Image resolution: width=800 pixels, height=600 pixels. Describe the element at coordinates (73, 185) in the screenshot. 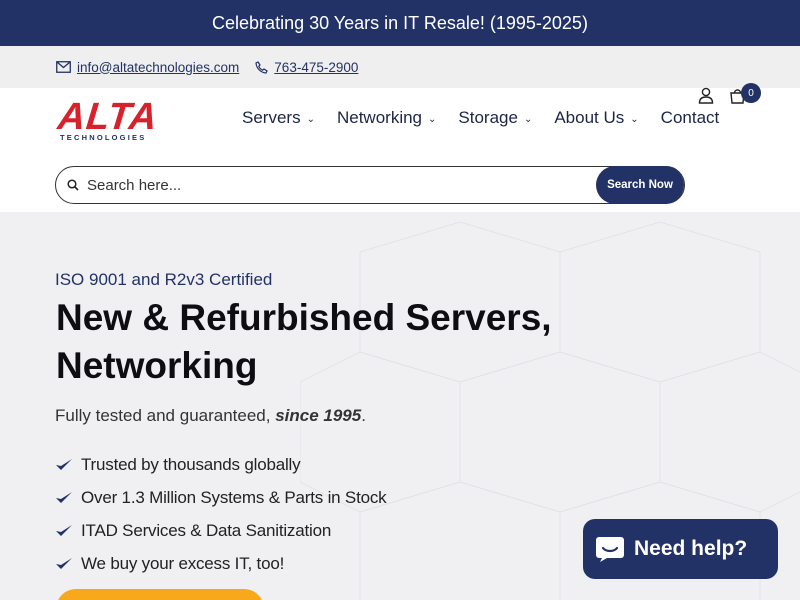

I see `search-icon` at that location.